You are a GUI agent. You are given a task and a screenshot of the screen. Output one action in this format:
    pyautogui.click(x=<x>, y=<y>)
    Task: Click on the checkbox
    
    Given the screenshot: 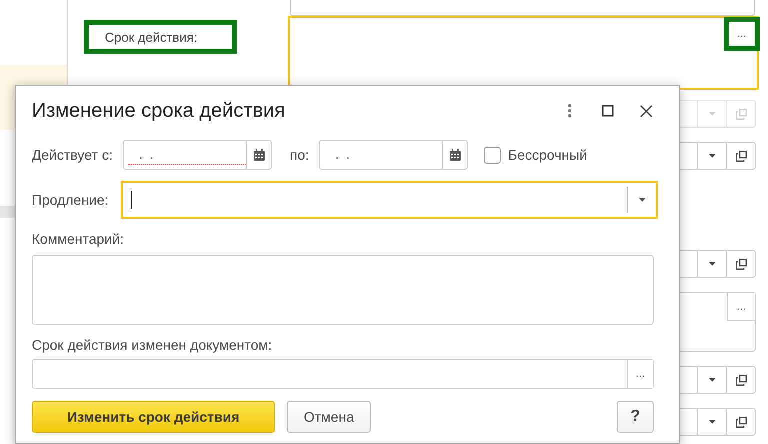 What is the action you would take?
    pyautogui.click(x=493, y=155)
    